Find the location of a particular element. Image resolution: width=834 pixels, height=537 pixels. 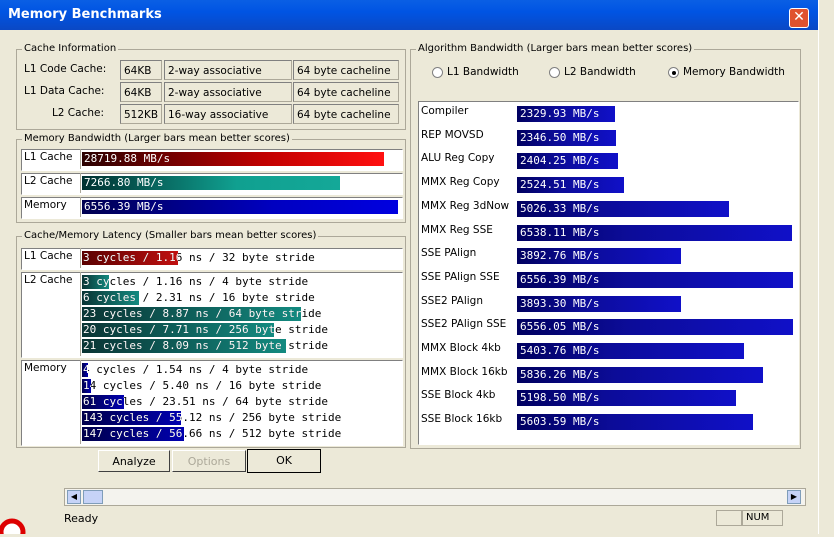

latency-value: 4 cycles / 1.54 ns / 4 byte stride is located at coordinates (196, 369).